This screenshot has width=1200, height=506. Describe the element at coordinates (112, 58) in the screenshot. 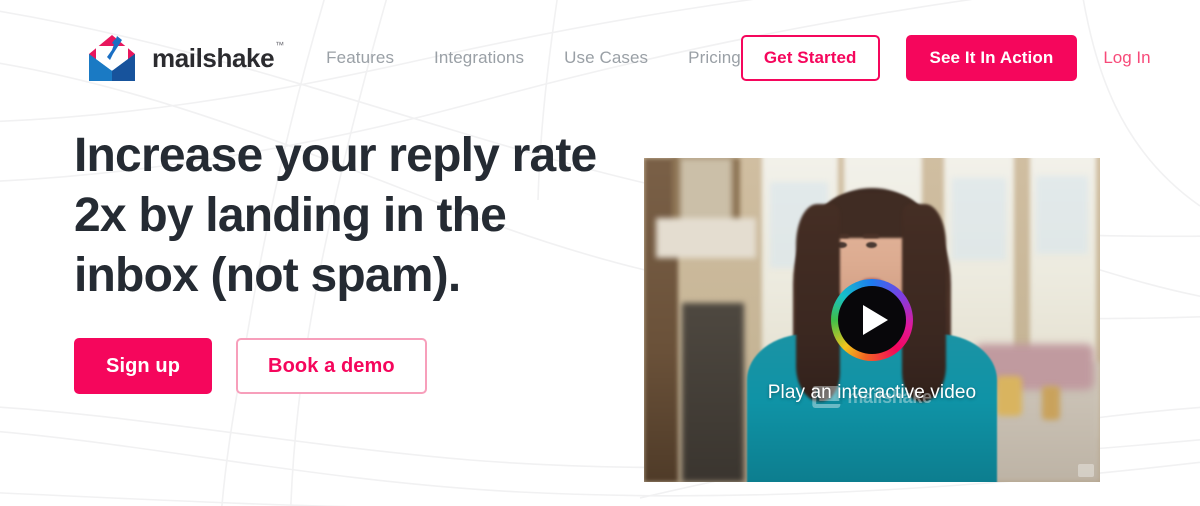

I see `mailshake-envelope-icon` at that location.